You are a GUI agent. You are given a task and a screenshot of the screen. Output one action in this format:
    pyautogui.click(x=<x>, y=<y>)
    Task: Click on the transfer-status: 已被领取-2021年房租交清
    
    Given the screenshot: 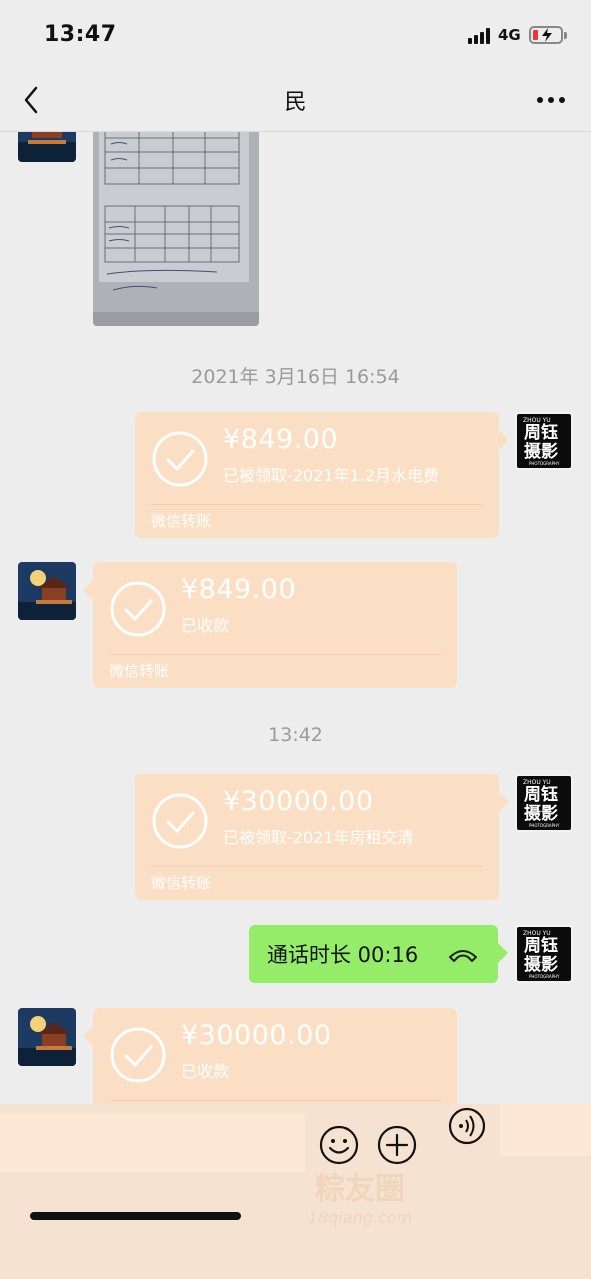 What is the action you would take?
    pyautogui.click(x=318, y=837)
    